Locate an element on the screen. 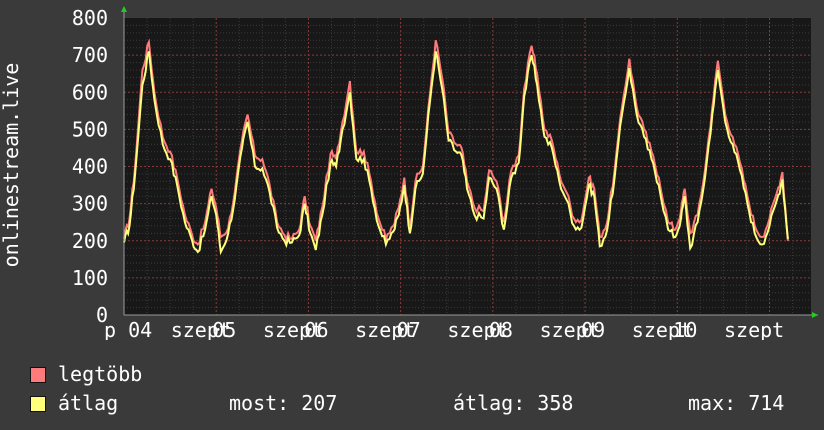 The width and height of the screenshot is (824, 430). x-tick-label: 05 is located at coordinates (224, 329).